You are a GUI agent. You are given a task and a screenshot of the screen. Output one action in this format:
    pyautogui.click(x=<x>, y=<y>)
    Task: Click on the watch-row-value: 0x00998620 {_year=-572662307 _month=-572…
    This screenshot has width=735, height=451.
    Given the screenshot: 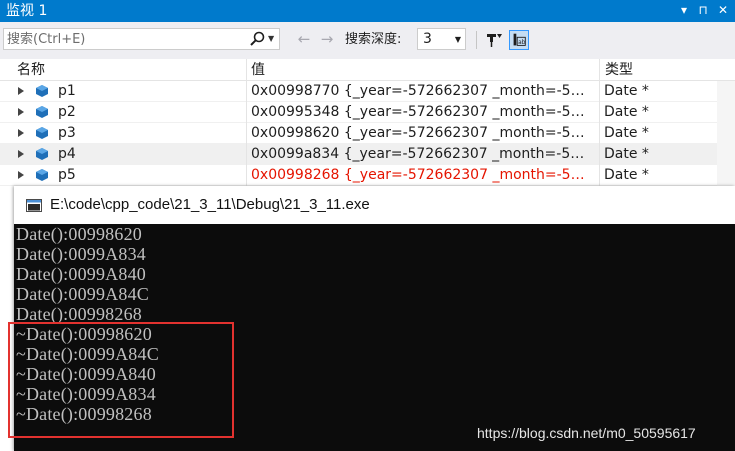 What is the action you would take?
    pyautogui.click(x=421, y=133)
    